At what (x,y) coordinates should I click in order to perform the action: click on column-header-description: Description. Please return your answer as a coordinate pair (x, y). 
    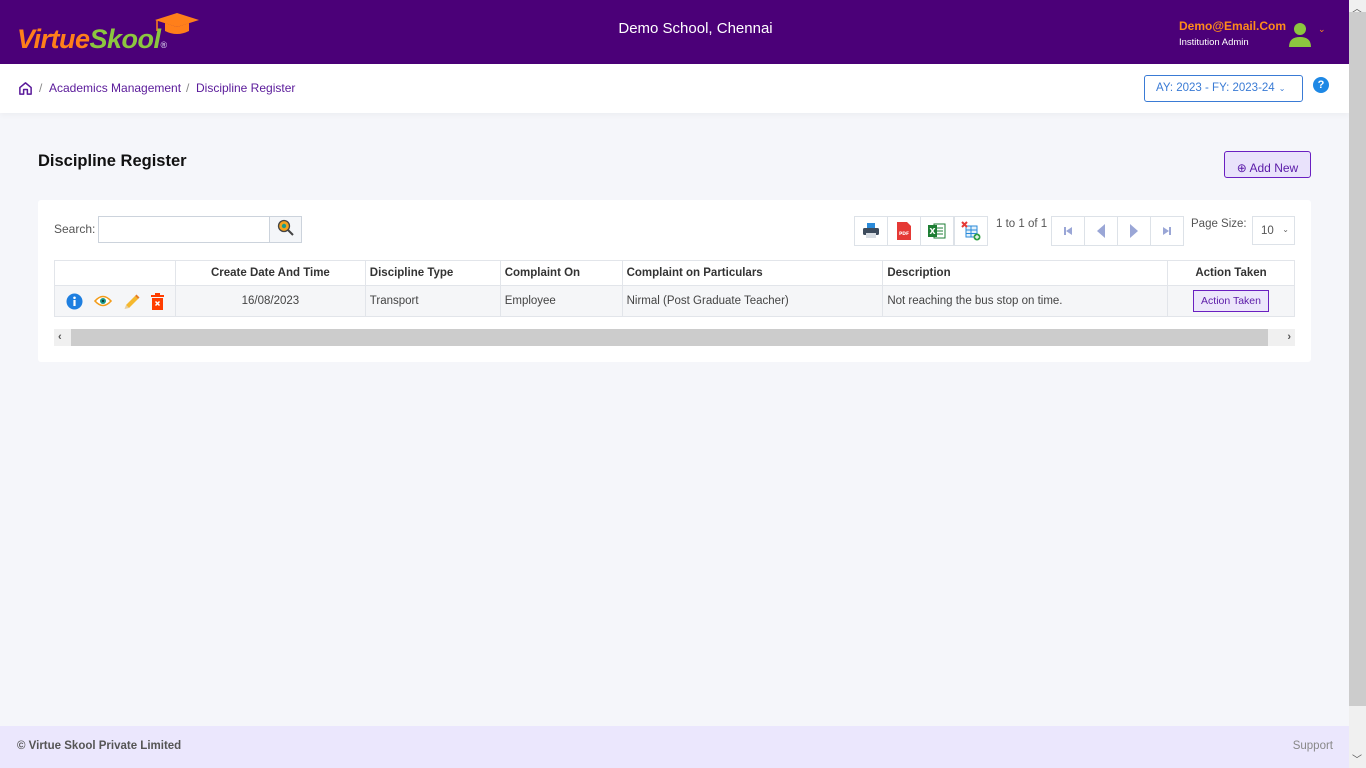
    Looking at the image, I should click on (1025, 273).